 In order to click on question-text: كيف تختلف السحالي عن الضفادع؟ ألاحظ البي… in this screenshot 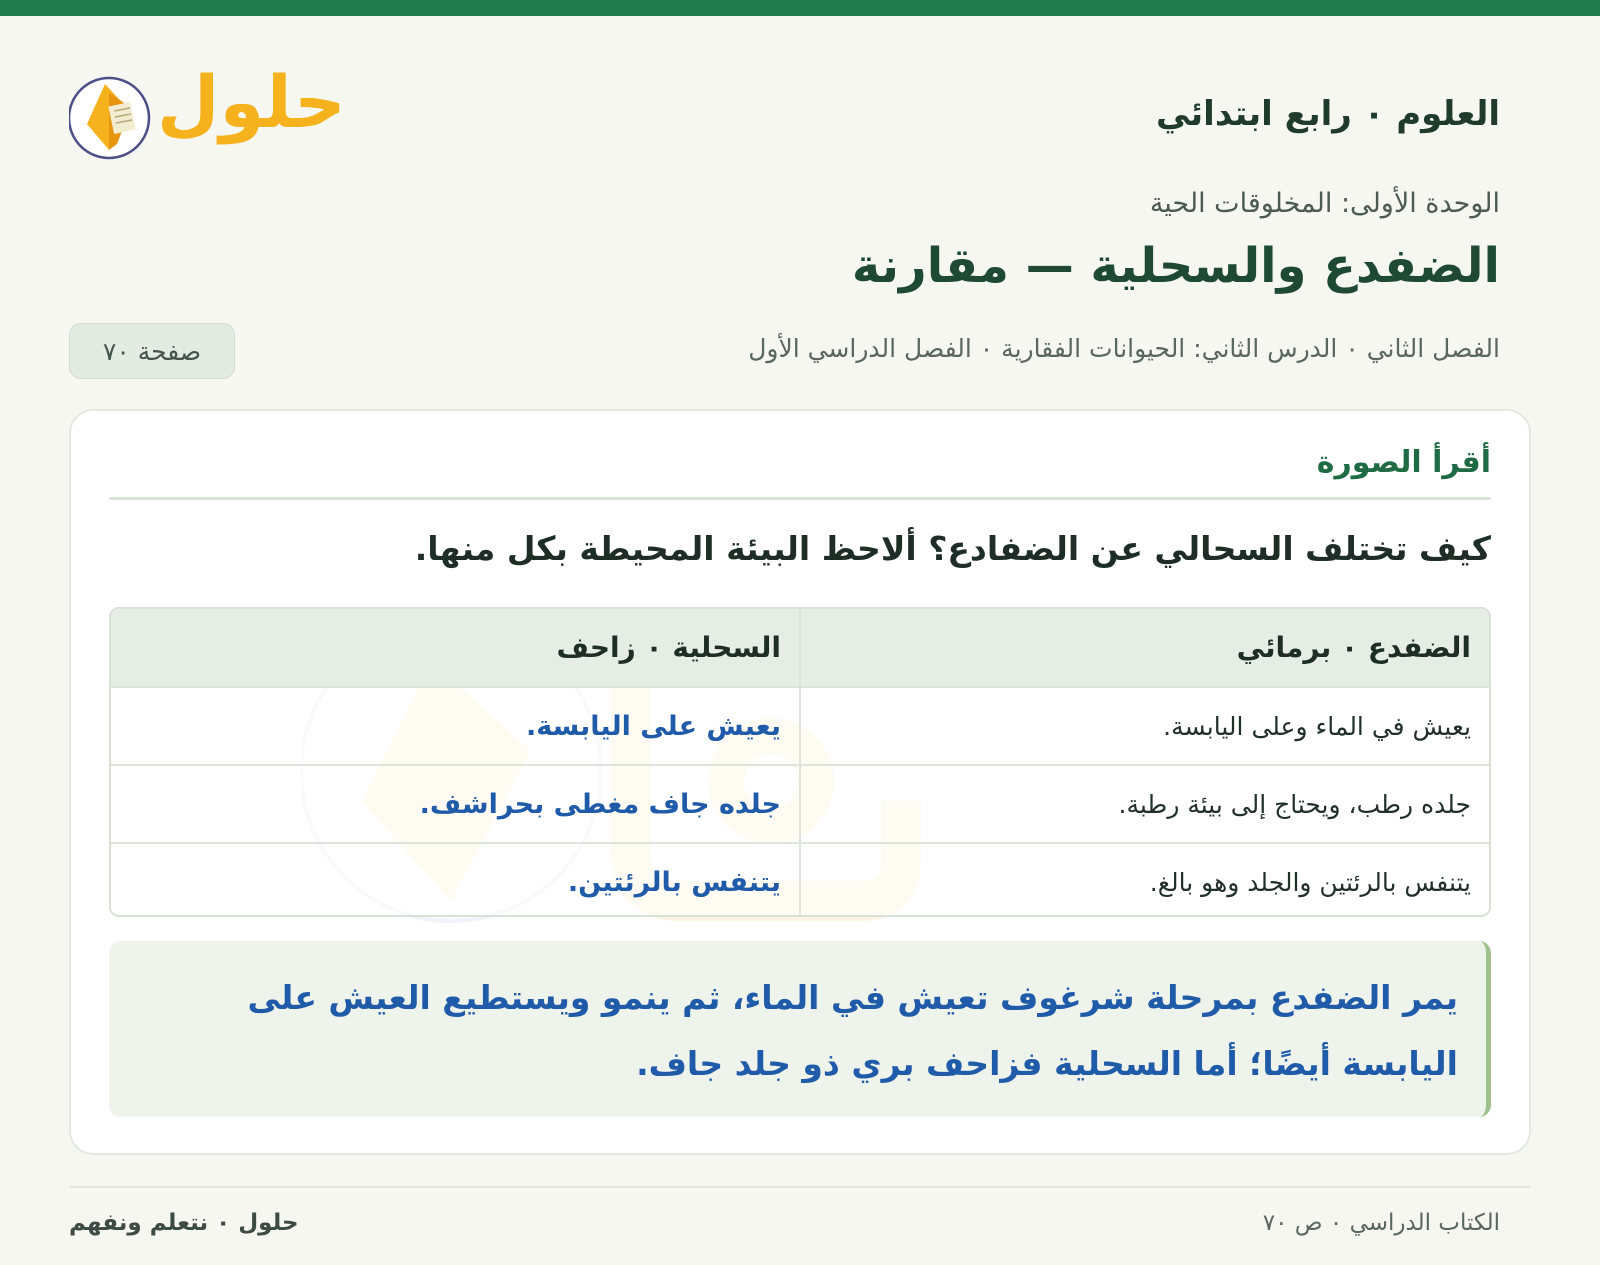, I will do `click(952, 548)`.